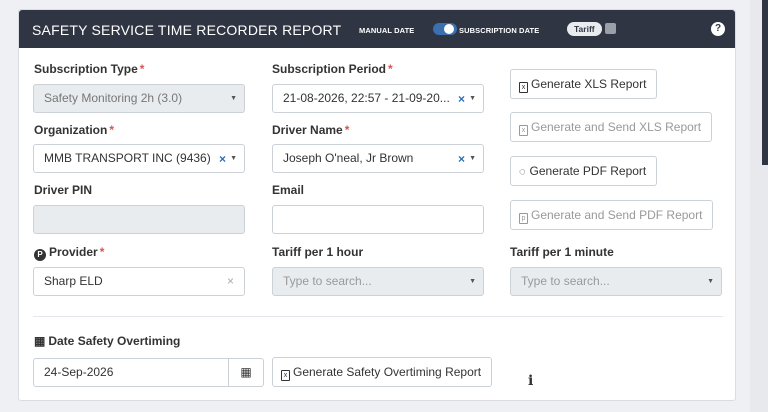  I want to click on toggle-knob, so click(449, 29).